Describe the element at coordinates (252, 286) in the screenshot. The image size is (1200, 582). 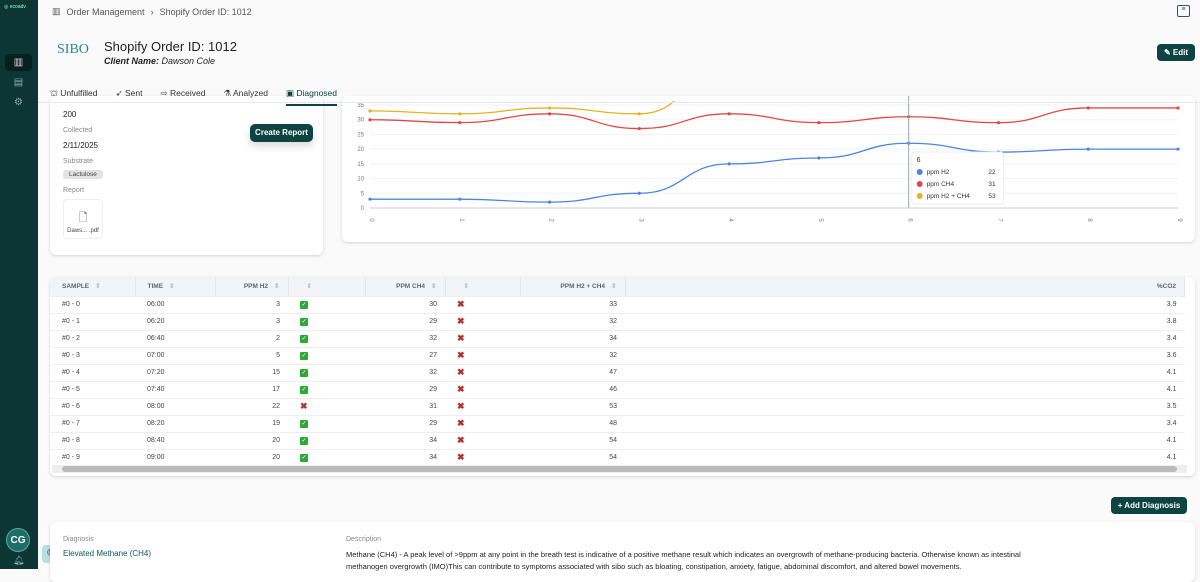
I see `column-header: PPM H2 ⇕` at that location.